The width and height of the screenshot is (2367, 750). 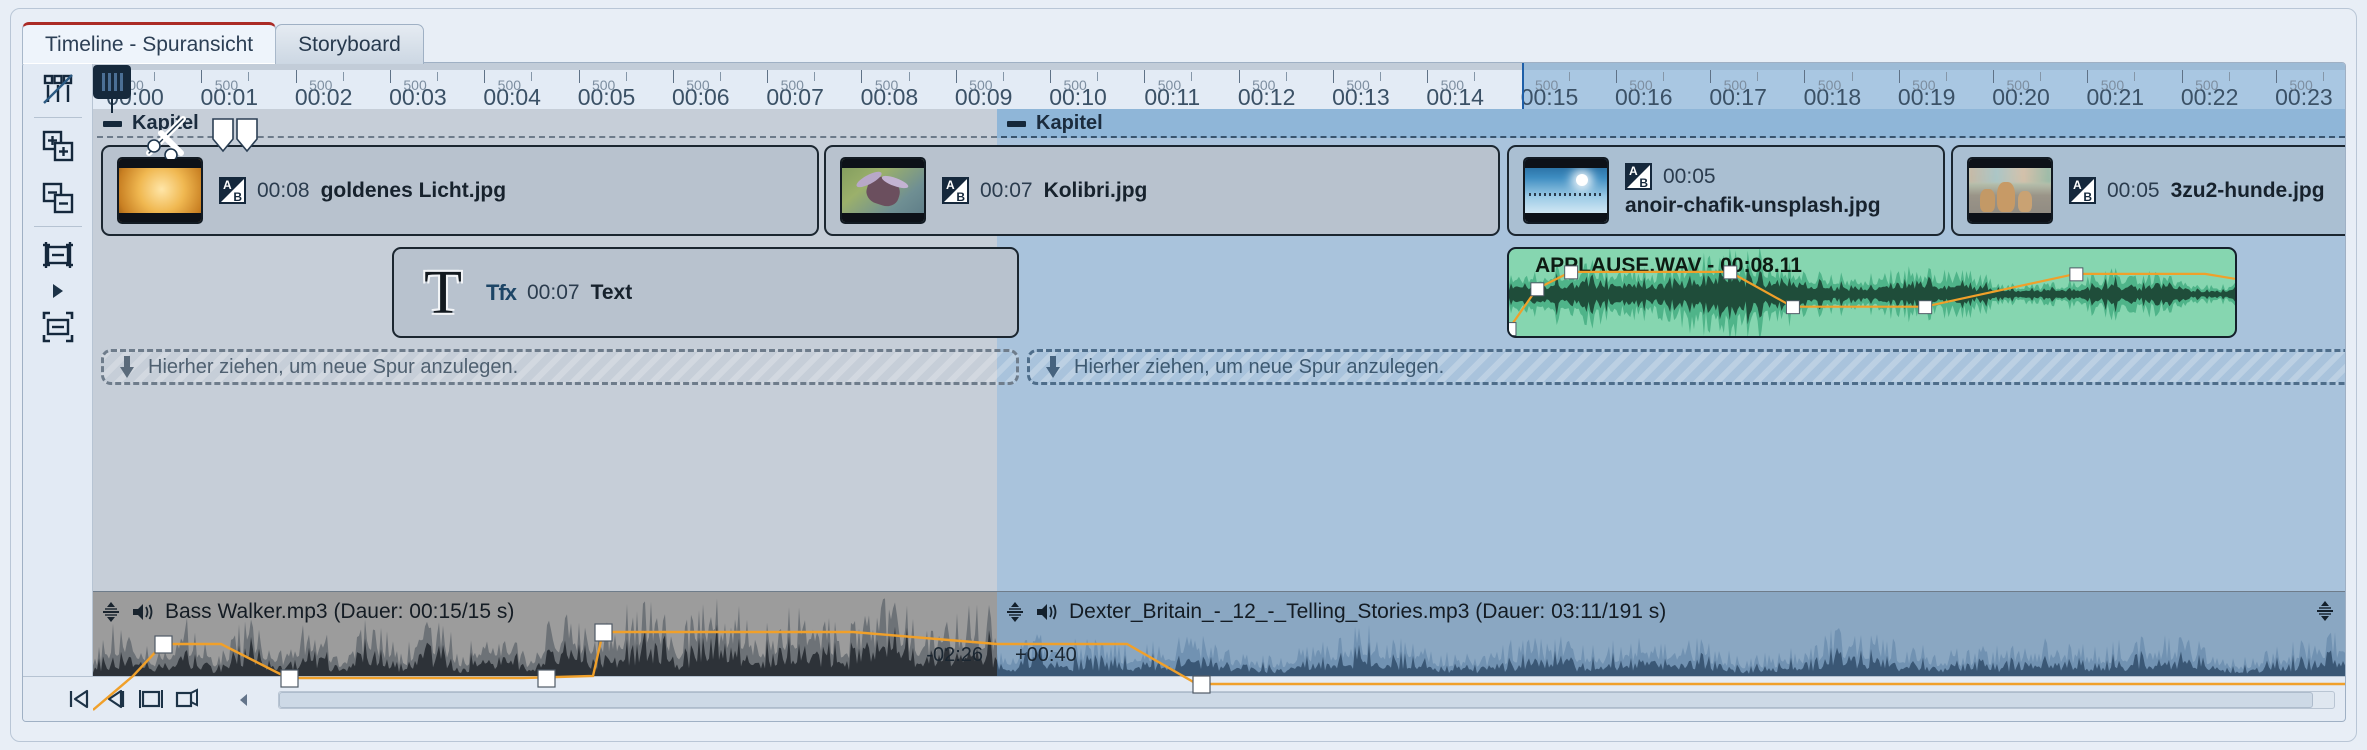 What do you see at coordinates (611, 292) in the screenshot?
I see `clip-name: Text` at bounding box center [611, 292].